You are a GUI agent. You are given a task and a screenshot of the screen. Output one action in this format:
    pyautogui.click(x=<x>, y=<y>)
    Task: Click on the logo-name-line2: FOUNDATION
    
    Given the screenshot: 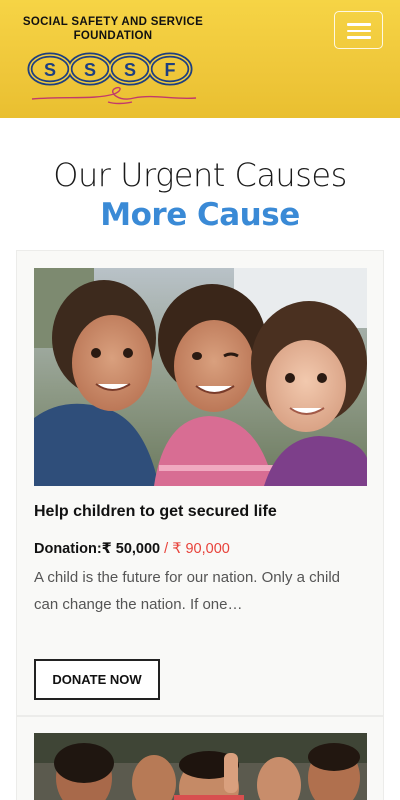 What is the action you would take?
    pyautogui.click(x=113, y=36)
    